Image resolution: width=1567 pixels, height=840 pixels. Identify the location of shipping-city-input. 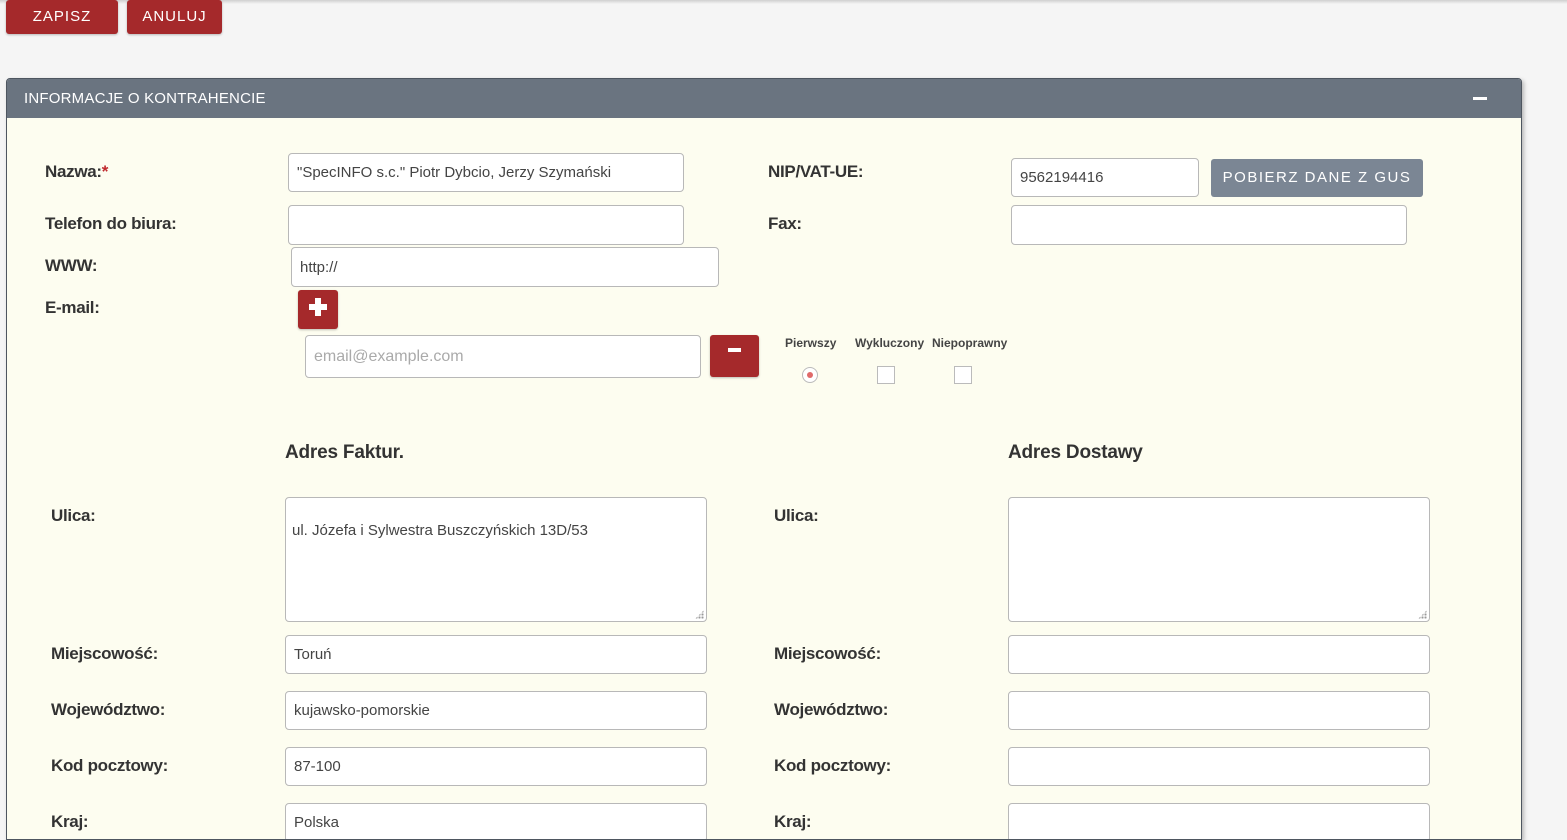
(1219, 654).